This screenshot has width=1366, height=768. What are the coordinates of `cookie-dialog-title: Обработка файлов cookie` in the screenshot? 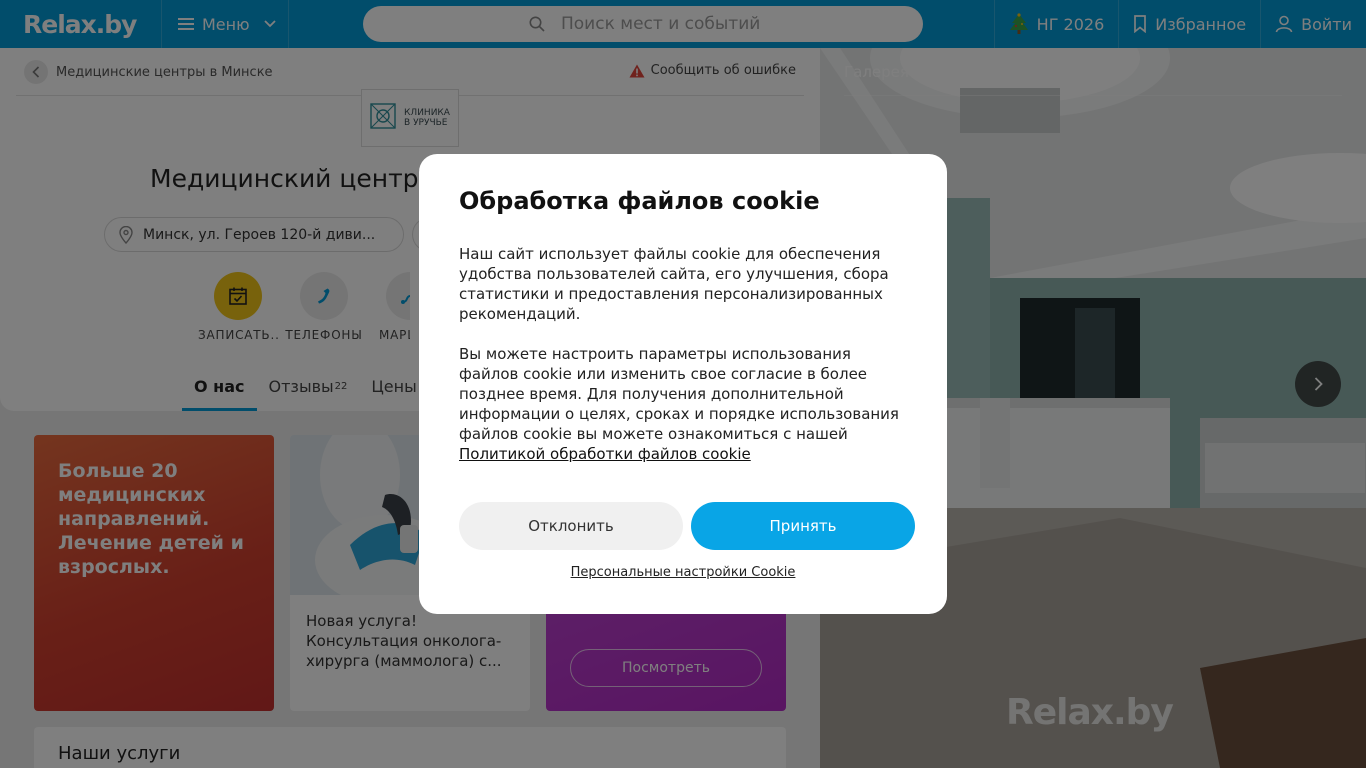 It's located at (639, 201).